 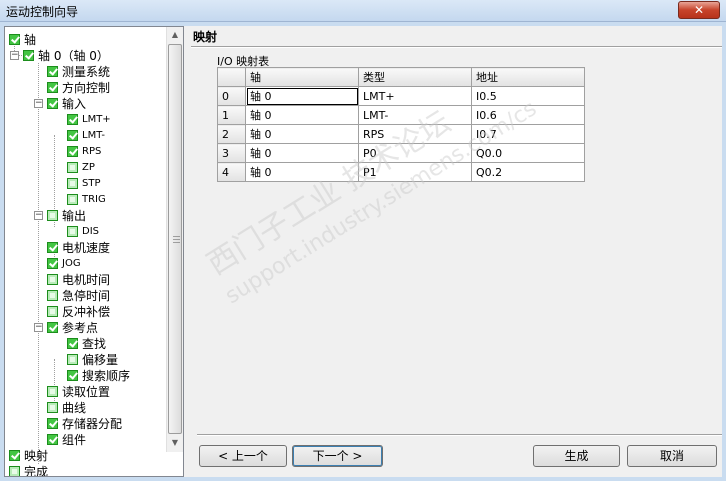 I want to click on table-row: 1 轴 0 LMT- I0.6, so click(x=401, y=115).